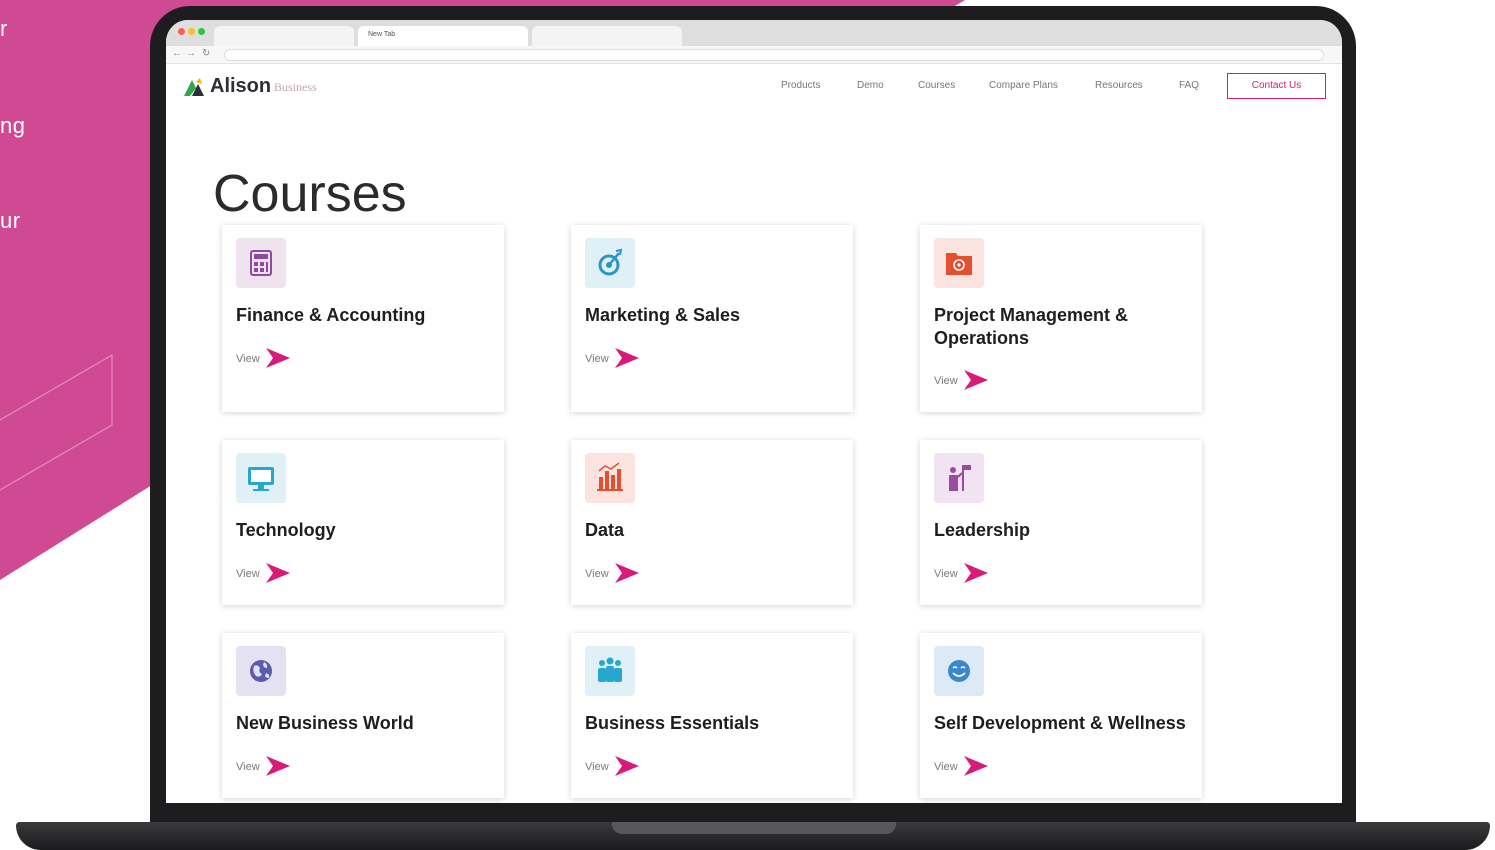  What do you see at coordinates (870, 85) in the screenshot?
I see `nav-link-demo: Demo` at bounding box center [870, 85].